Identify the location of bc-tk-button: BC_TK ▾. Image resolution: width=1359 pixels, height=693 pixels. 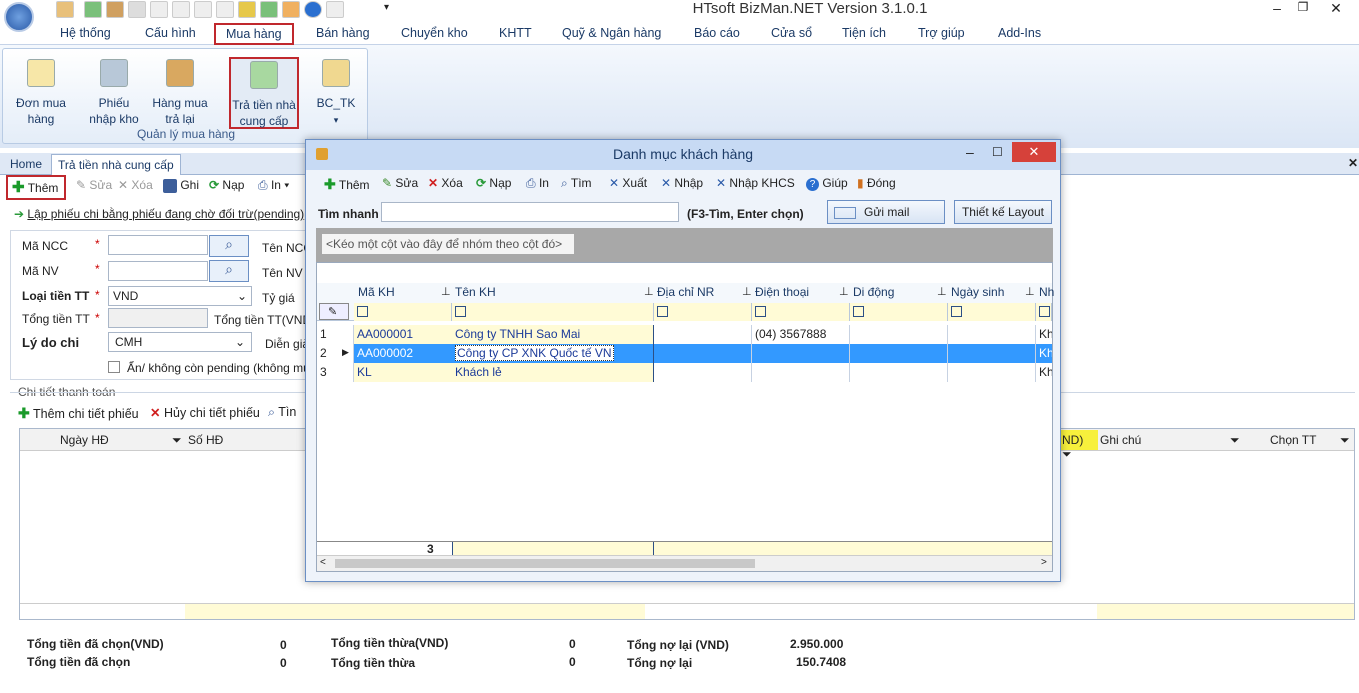
(336, 93).